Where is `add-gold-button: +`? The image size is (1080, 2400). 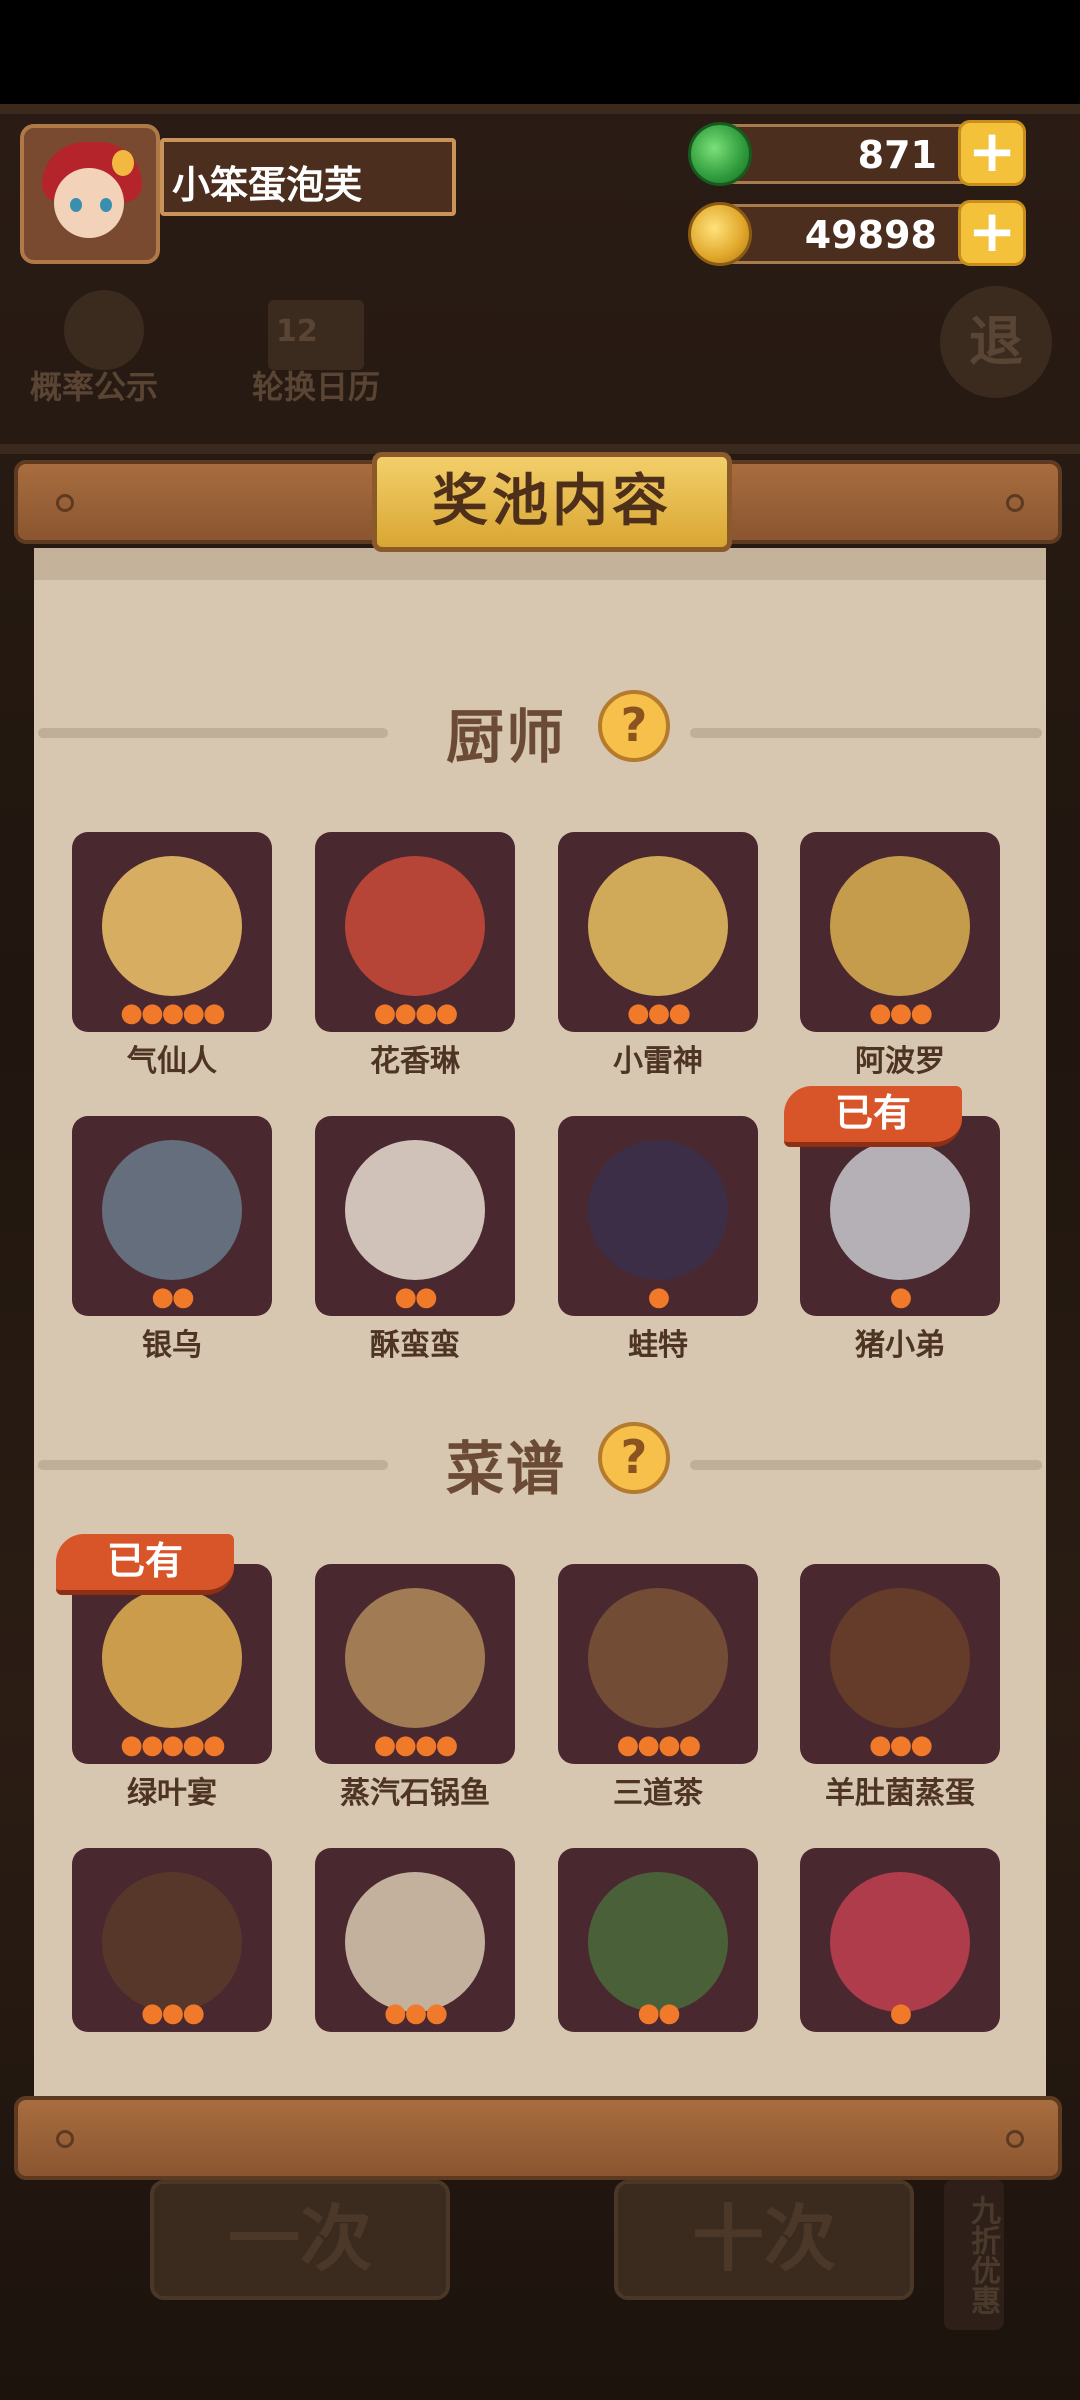 add-gold-button: + is located at coordinates (992, 233).